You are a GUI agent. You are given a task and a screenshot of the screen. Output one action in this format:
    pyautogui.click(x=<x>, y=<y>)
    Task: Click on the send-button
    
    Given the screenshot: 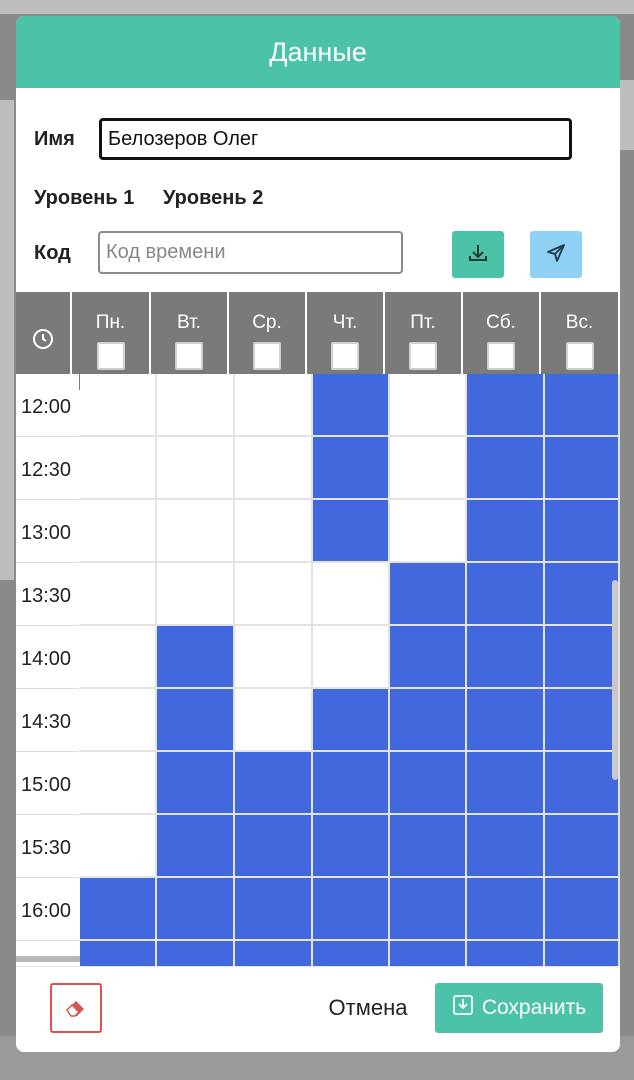 What is the action you would take?
    pyautogui.click(x=556, y=254)
    